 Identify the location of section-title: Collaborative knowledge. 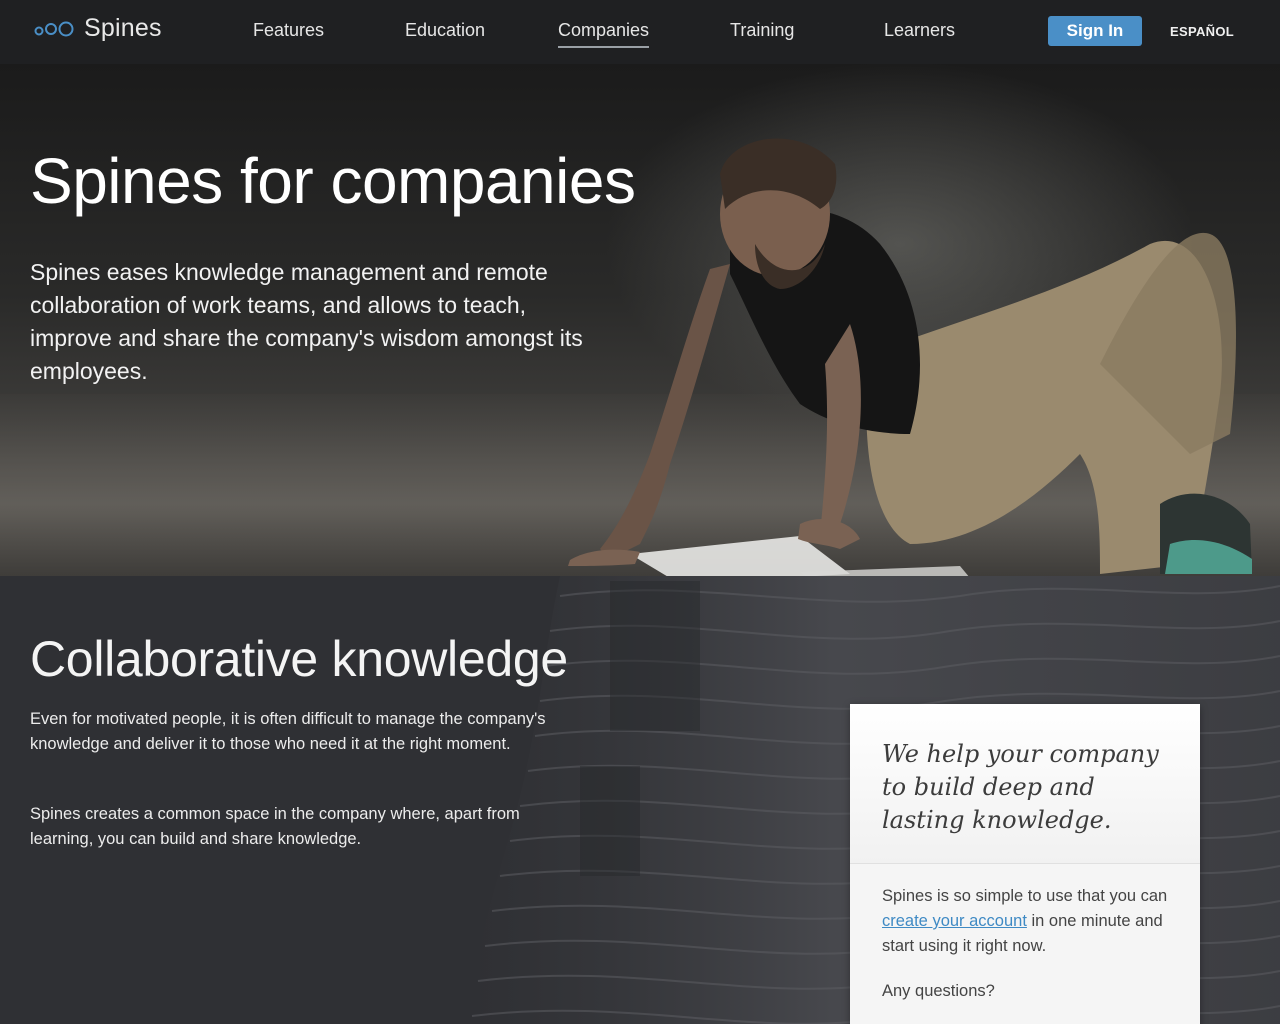
(299, 659).